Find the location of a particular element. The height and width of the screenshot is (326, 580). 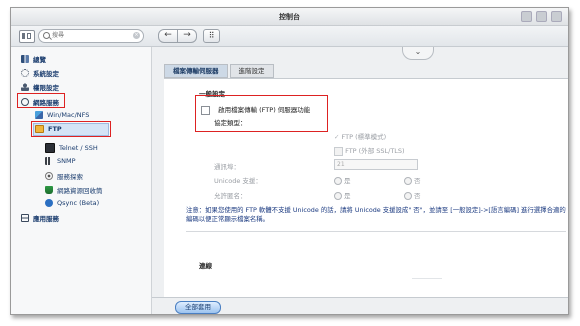

clear-search-icon: × is located at coordinates (136, 35).